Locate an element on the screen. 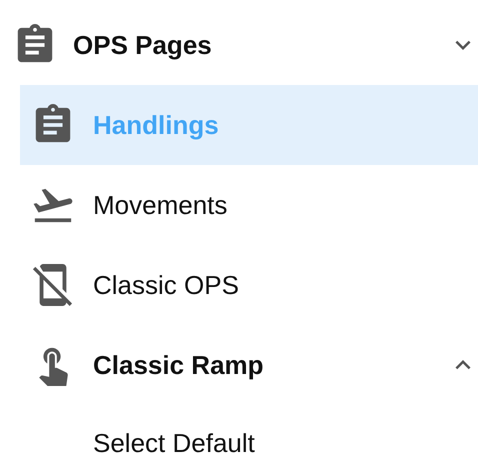 Image resolution: width=478 pixels, height=471 pixels. phone-off-icon is located at coordinates (53, 285).